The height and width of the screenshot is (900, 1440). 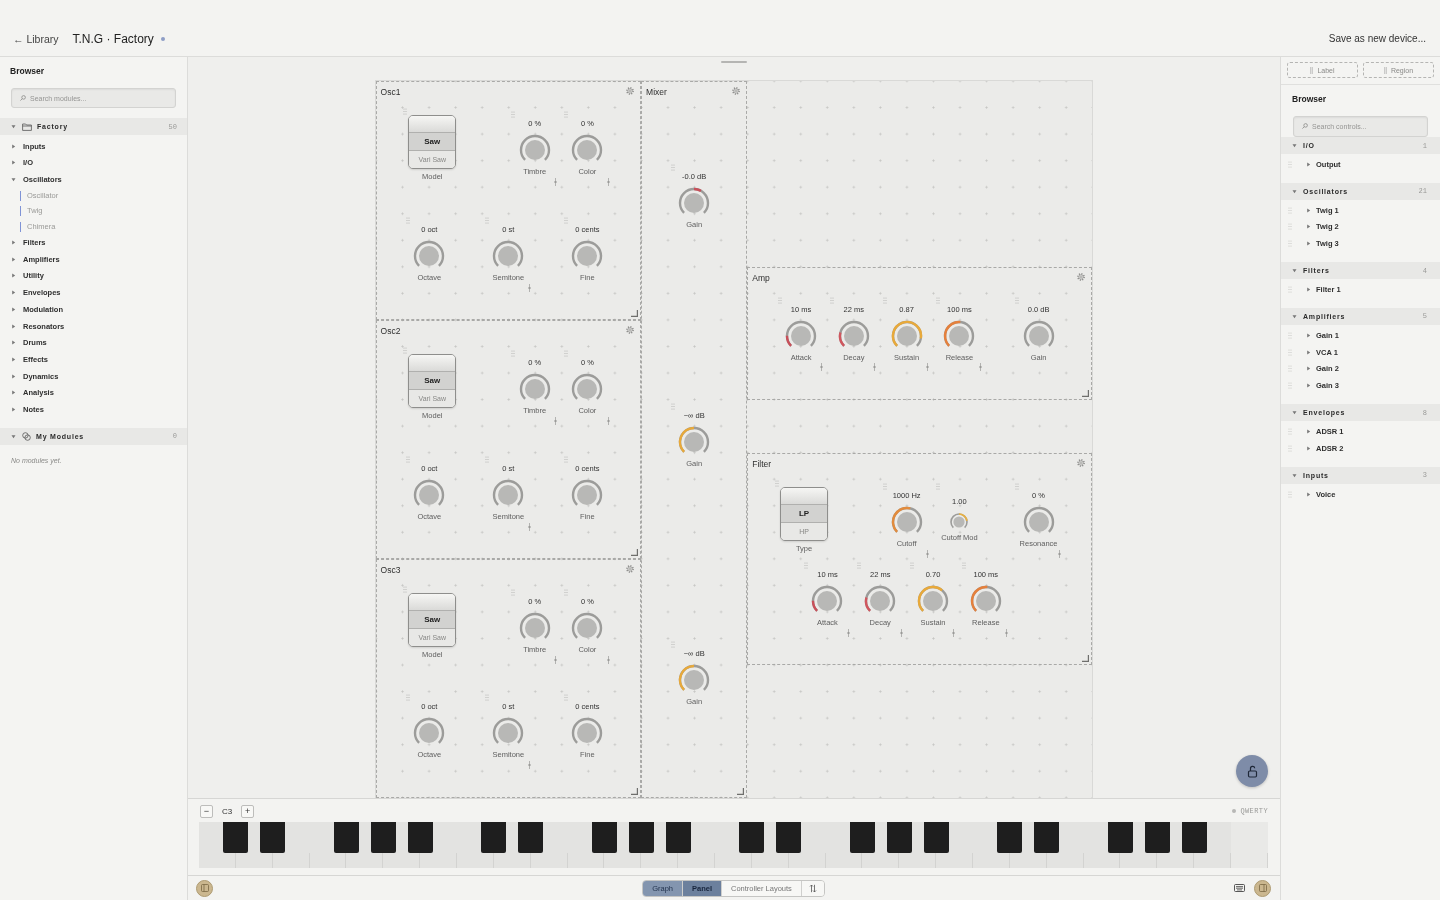 I want to click on inspector-toggle-button, so click(x=1262, y=888).